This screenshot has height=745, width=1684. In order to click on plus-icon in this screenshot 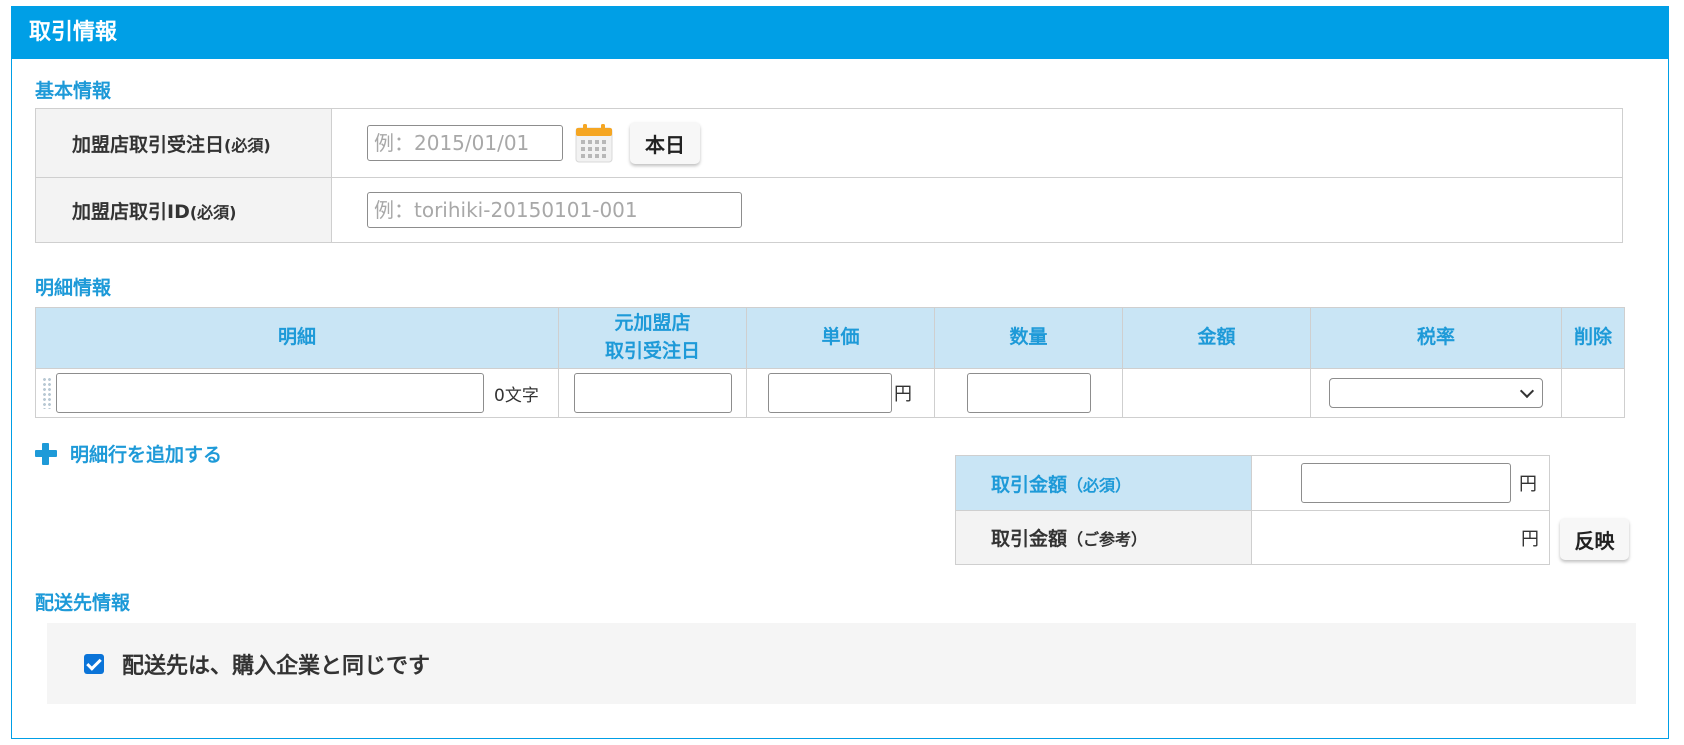, I will do `click(46, 453)`.